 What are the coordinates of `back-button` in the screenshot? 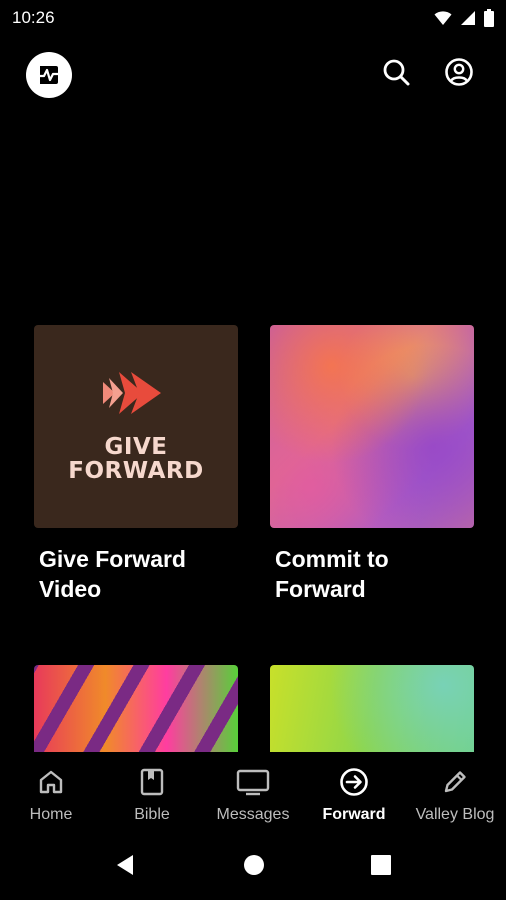 It's located at (125, 867).